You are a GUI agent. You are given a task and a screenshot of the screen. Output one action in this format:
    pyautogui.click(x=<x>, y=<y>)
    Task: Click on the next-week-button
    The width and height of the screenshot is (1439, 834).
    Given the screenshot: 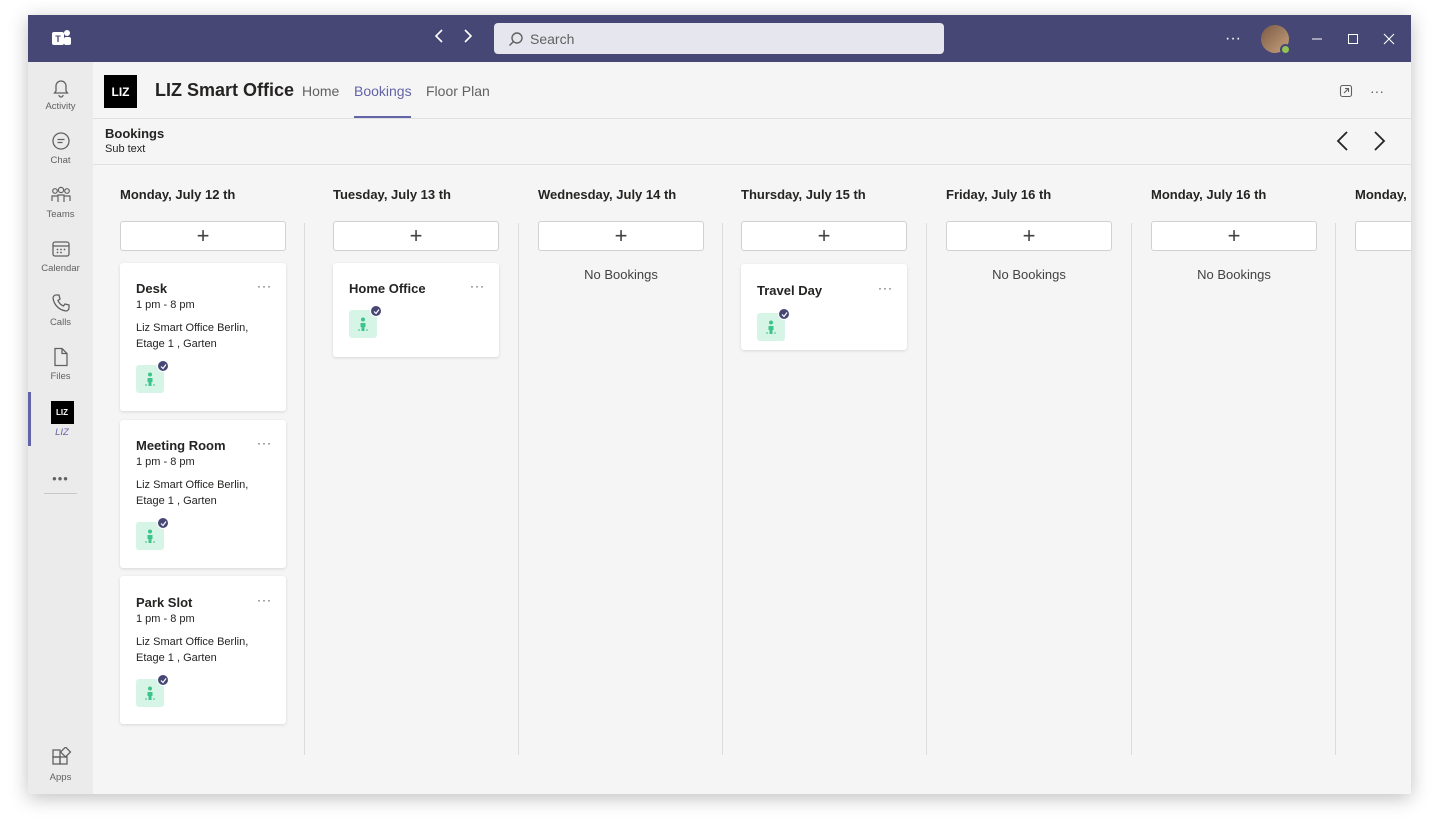 What is the action you would take?
    pyautogui.click(x=1379, y=141)
    